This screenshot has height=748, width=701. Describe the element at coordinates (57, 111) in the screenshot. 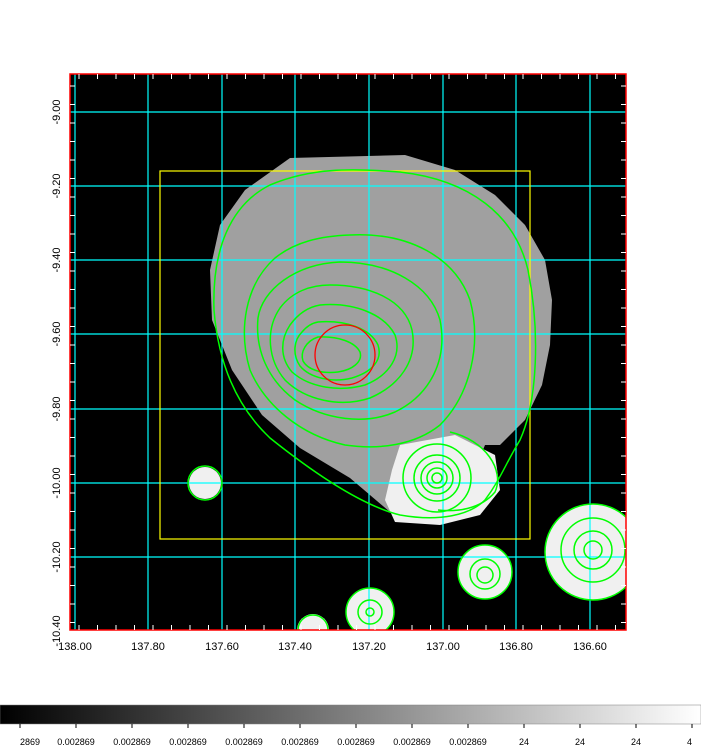

I see `y-tick-label: -9.00` at that location.